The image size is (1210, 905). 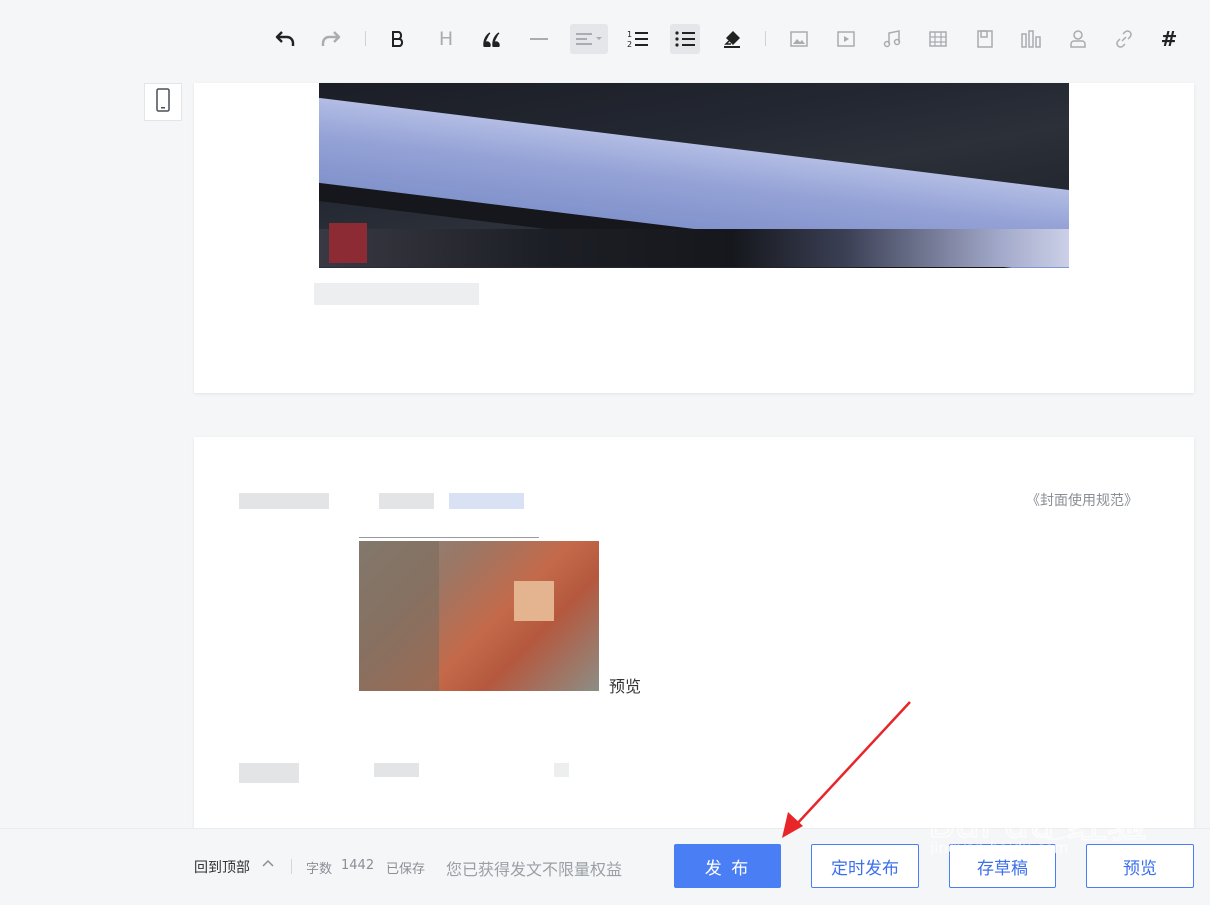 I want to click on undo-icon, so click(x=285, y=39).